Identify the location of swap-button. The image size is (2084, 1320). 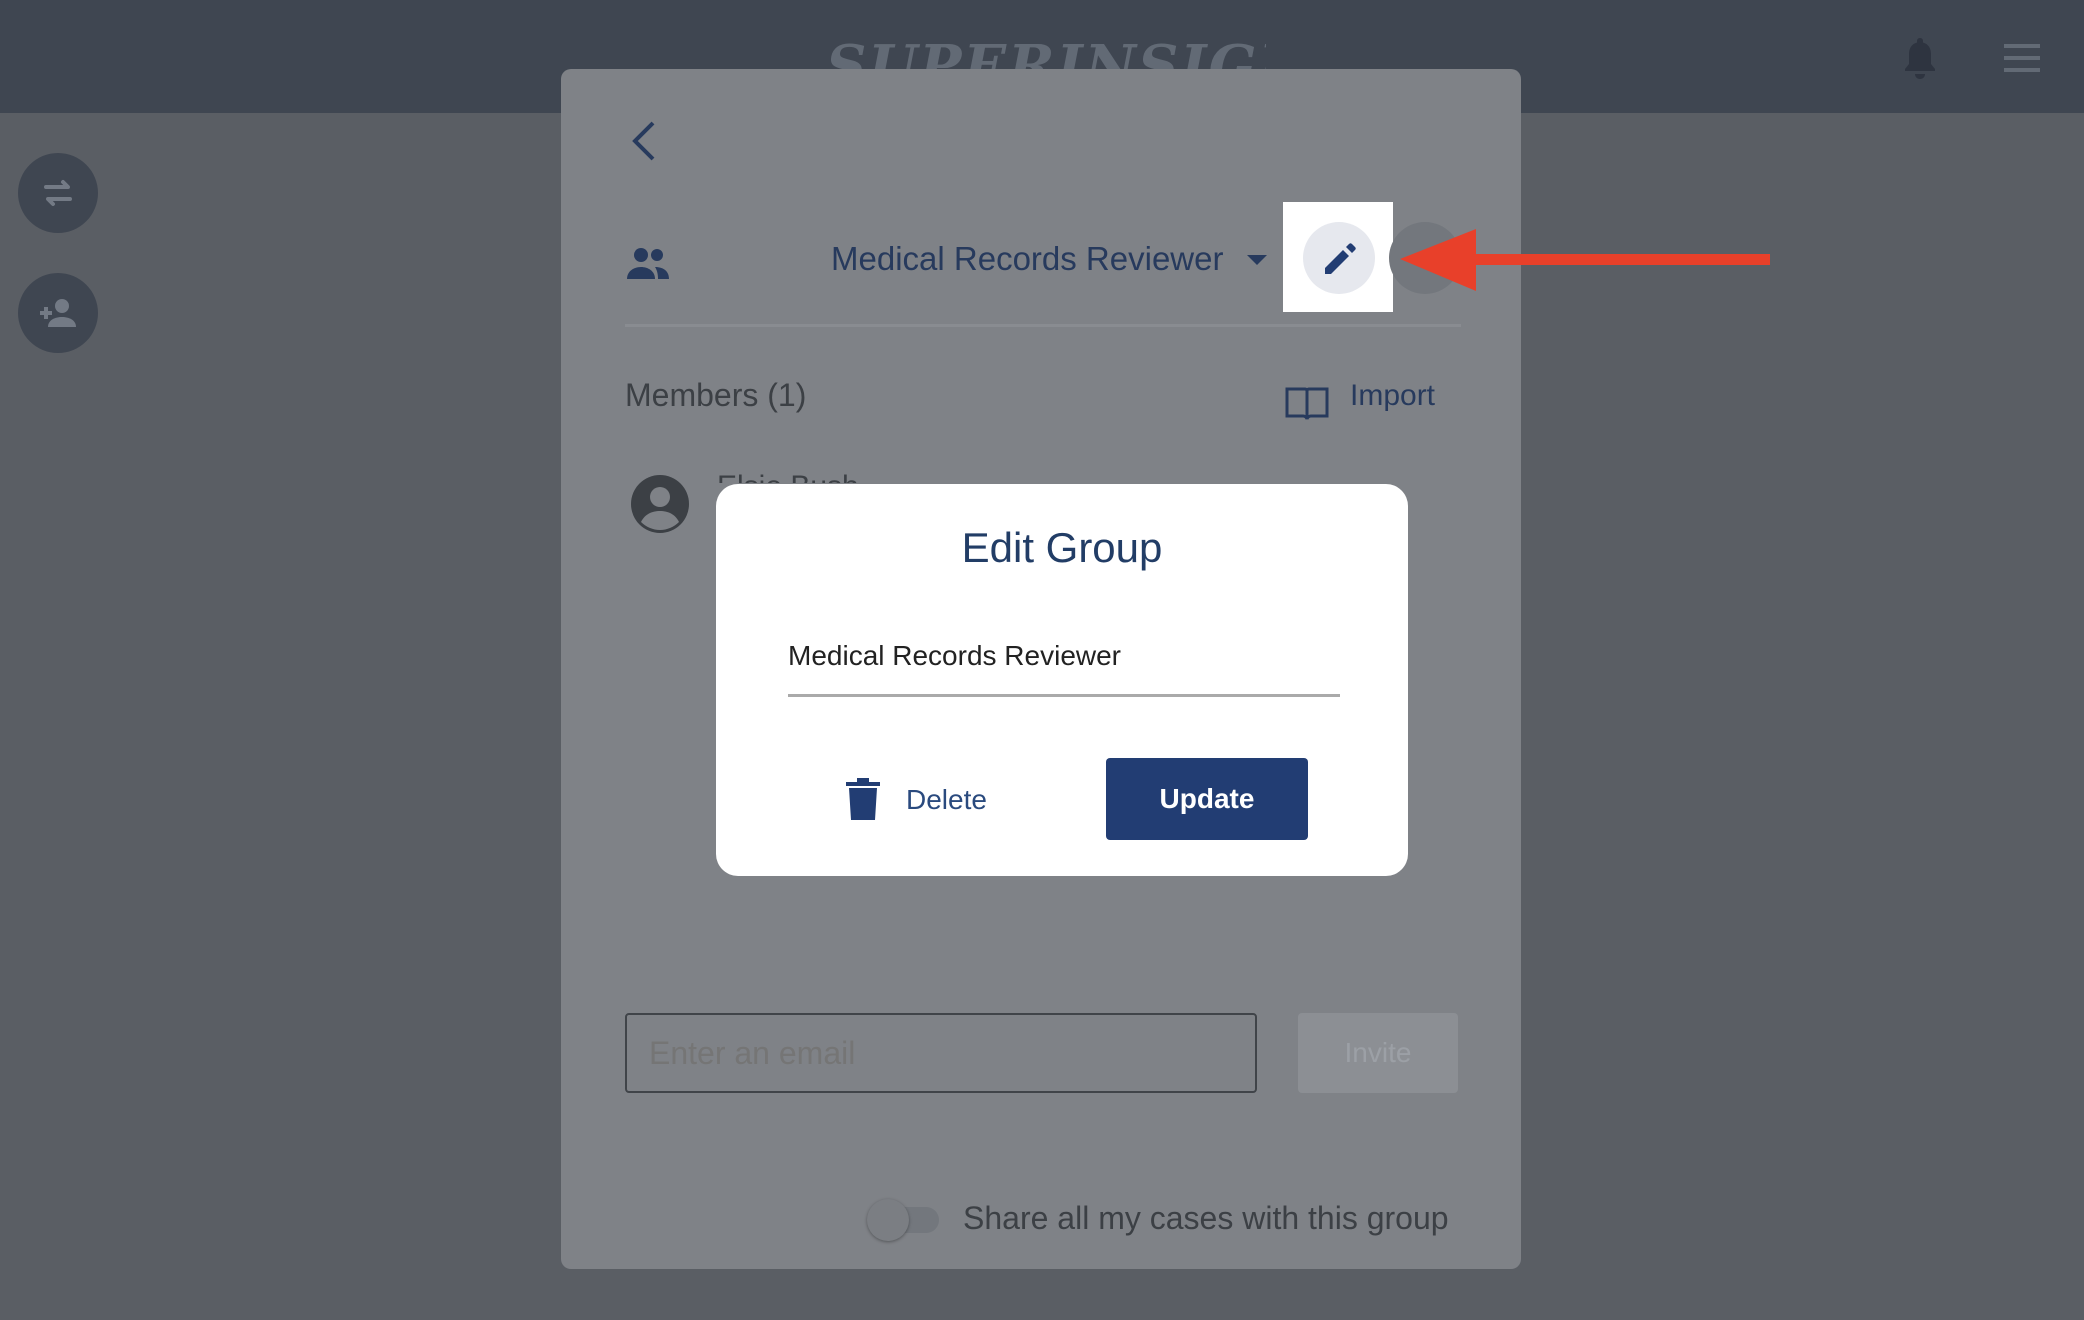
(58, 193).